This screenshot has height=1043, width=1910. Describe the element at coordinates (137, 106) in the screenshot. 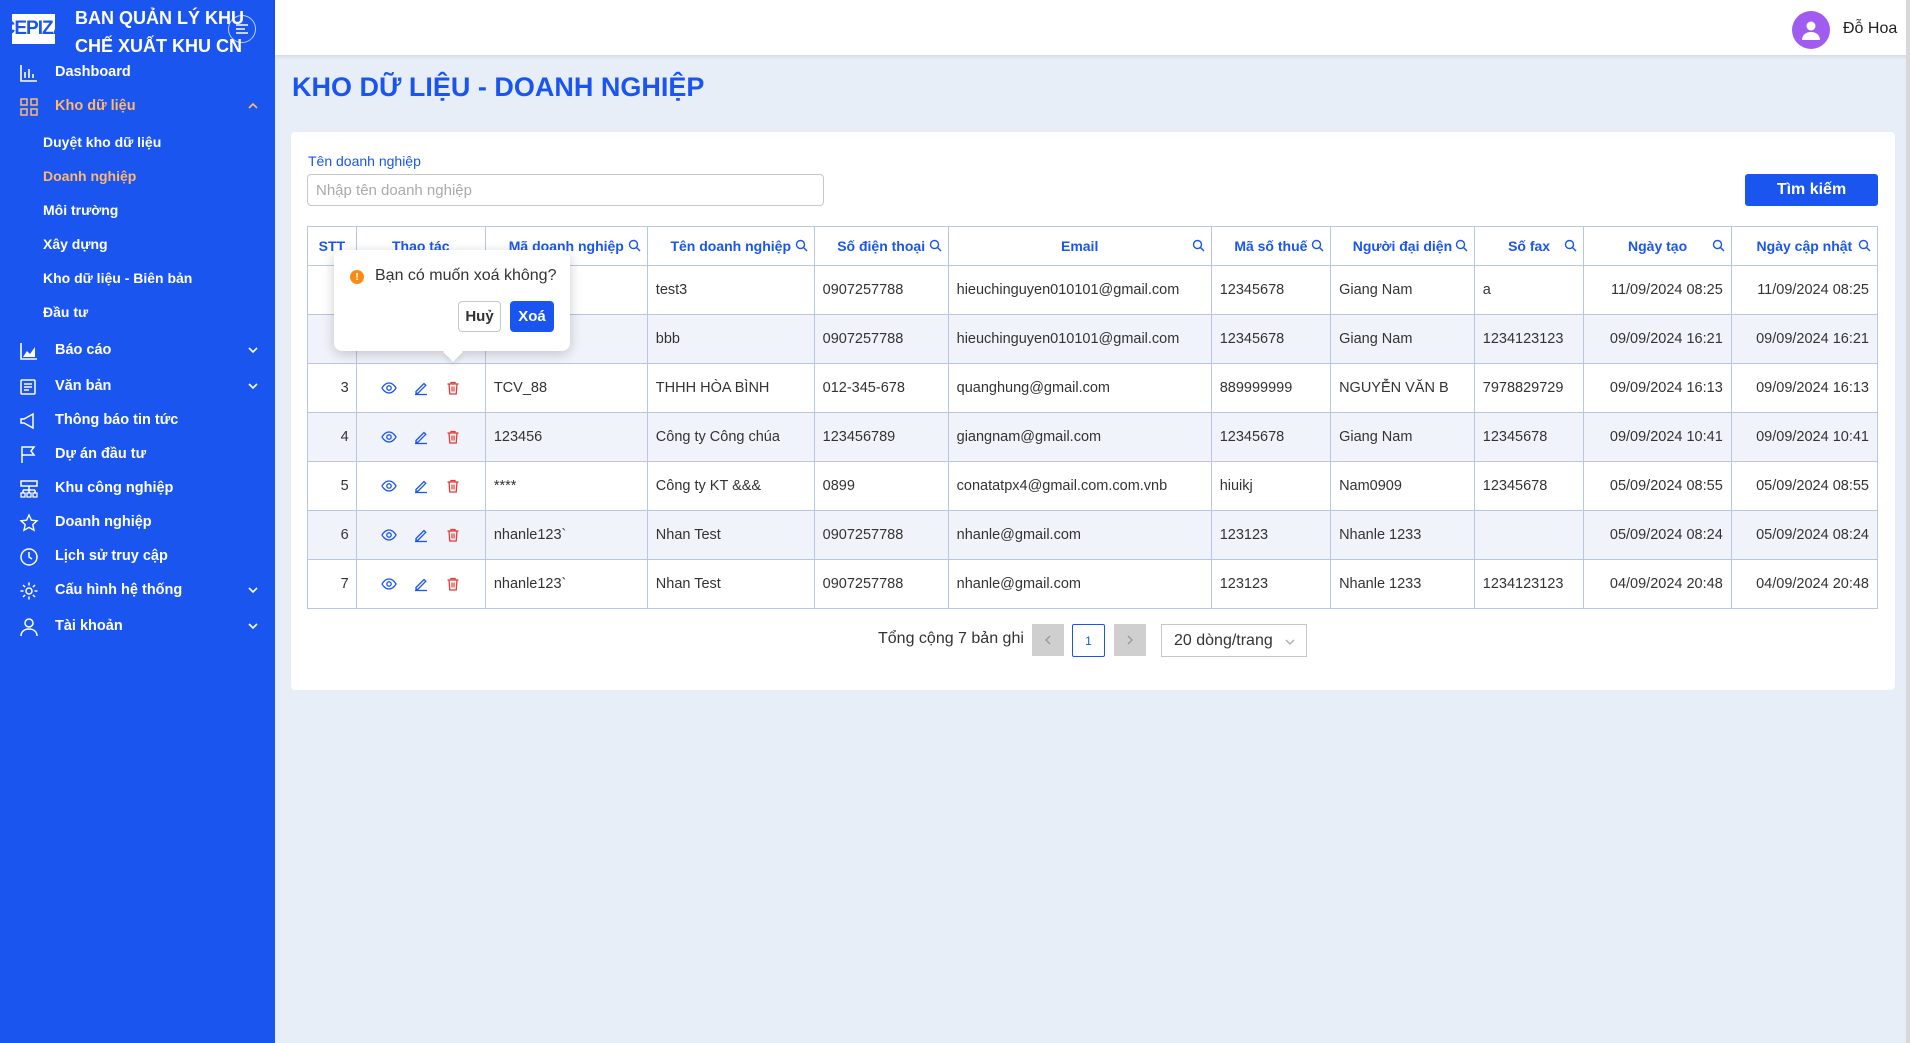

I see `sidebar-item-kho-du-lieu: Kho dữ liệu` at that location.